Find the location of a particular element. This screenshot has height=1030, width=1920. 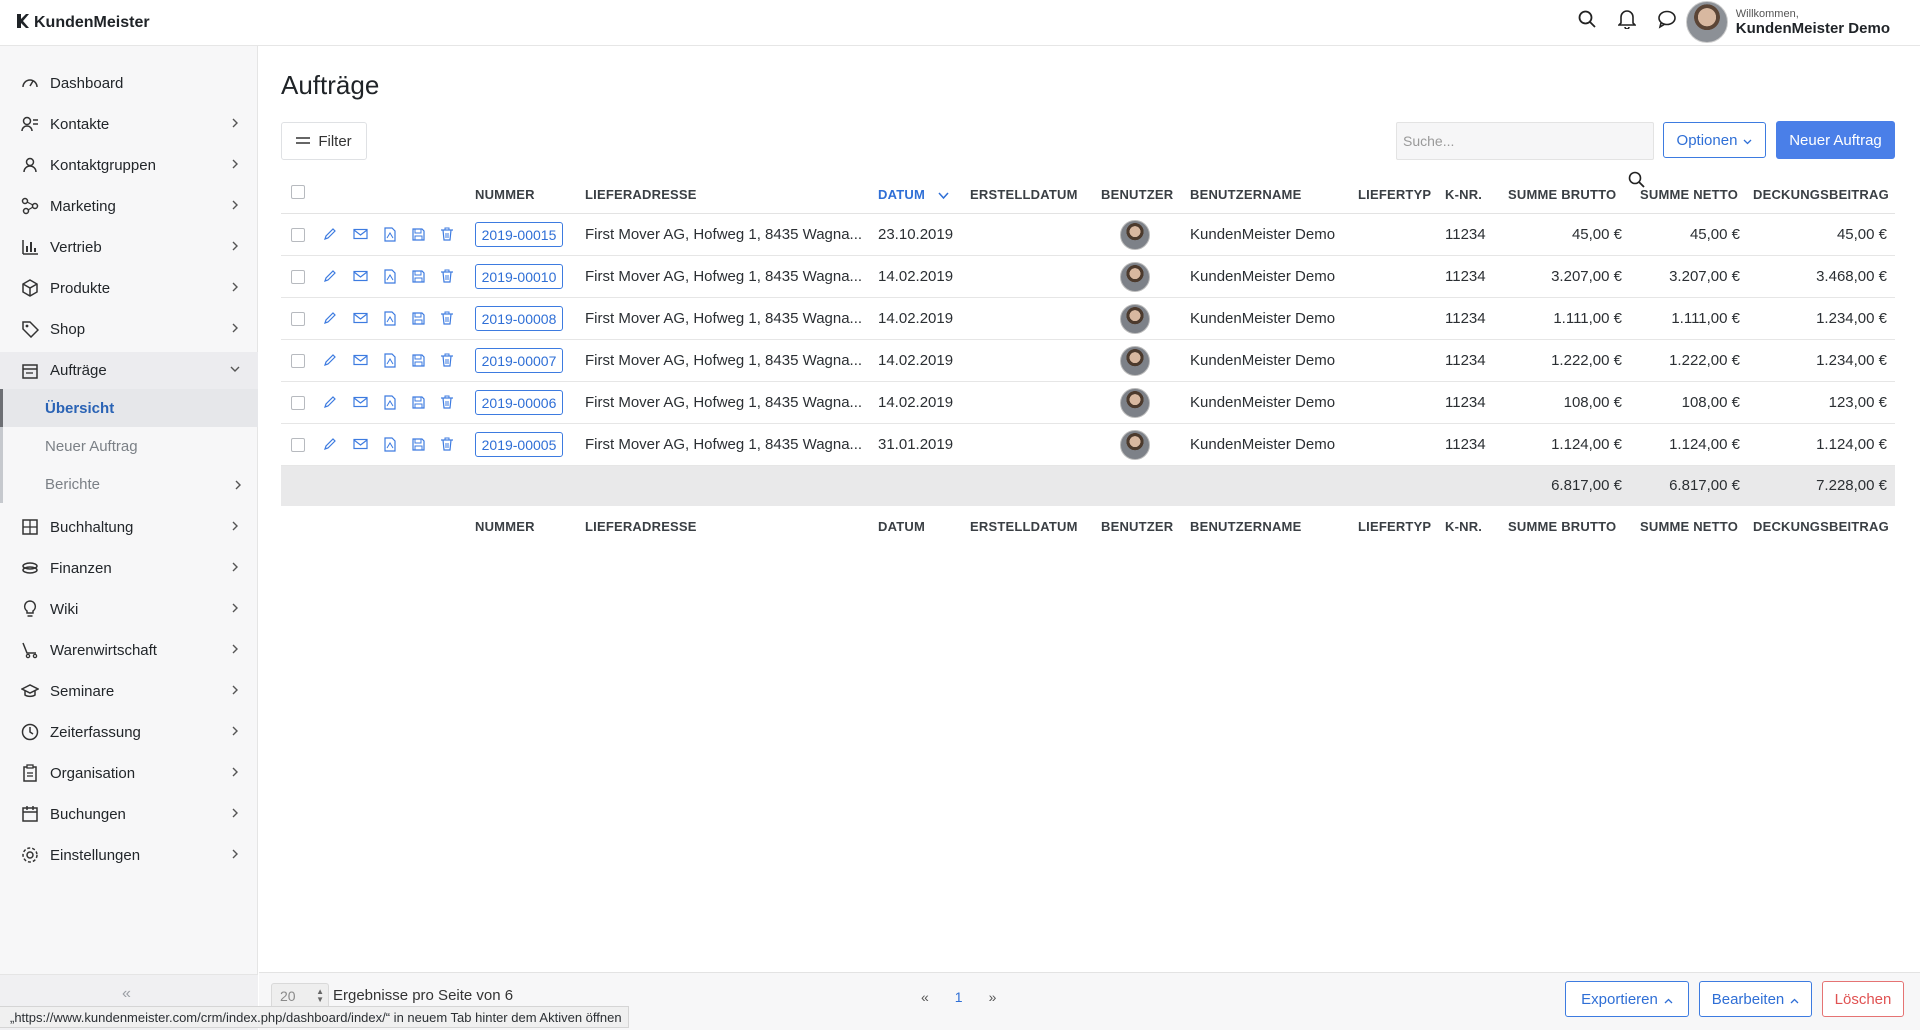

app-logo: KundenMeister is located at coordinates (83, 22).